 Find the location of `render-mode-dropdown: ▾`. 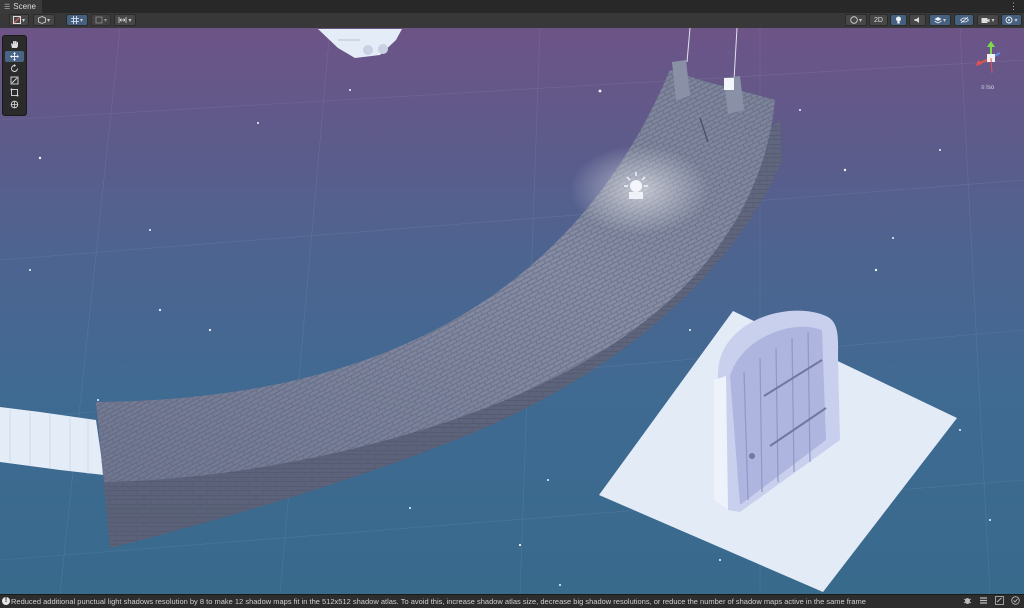

render-mode-dropdown: ▾ is located at coordinates (44, 20).